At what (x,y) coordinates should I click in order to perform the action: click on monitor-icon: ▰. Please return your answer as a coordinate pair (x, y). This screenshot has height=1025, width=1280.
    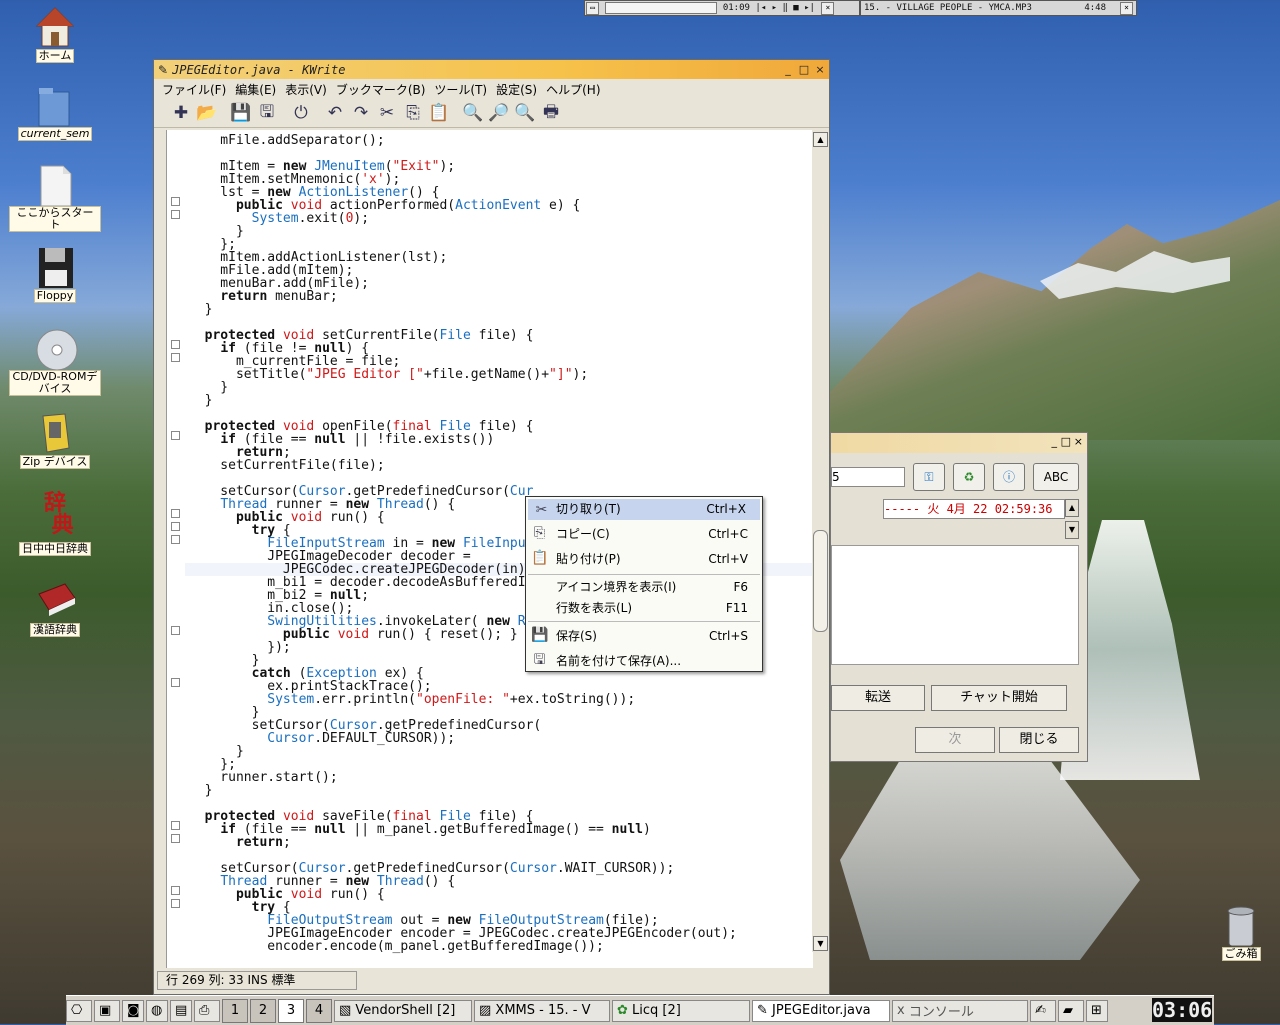
    Looking at the image, I should click on (1071, 1010).